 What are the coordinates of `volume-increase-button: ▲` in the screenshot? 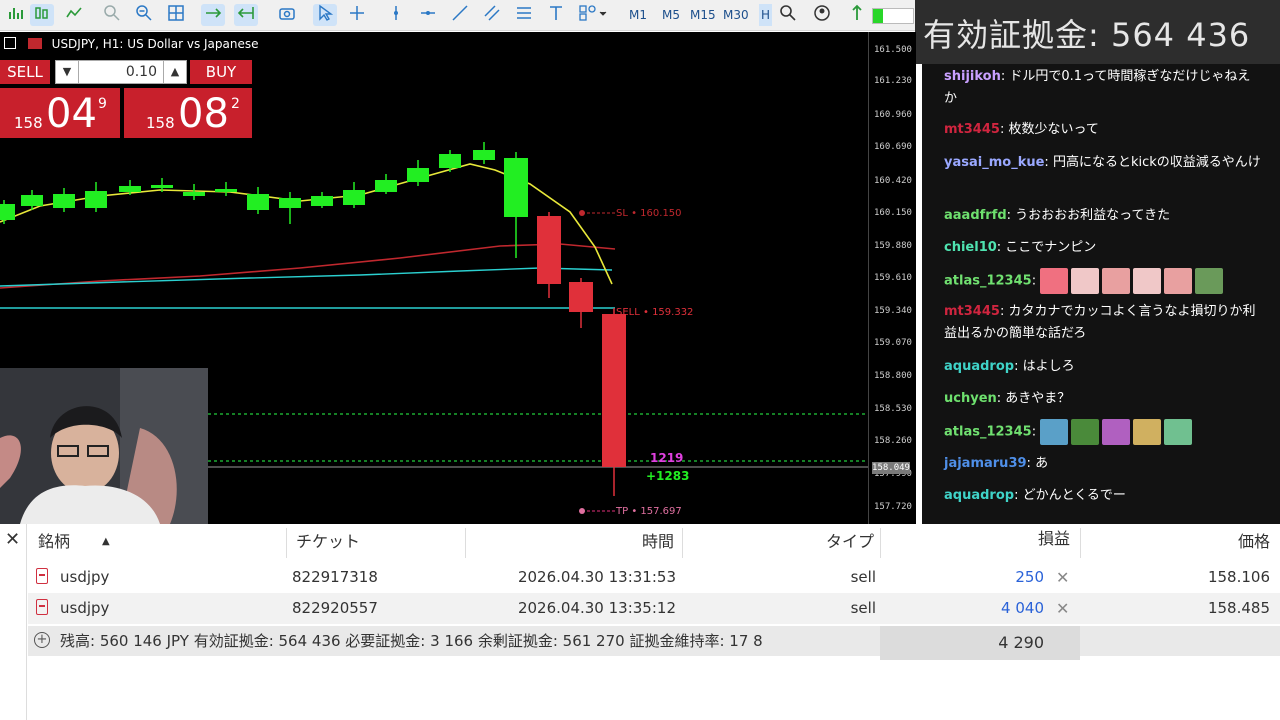 It's located at (175, 72).